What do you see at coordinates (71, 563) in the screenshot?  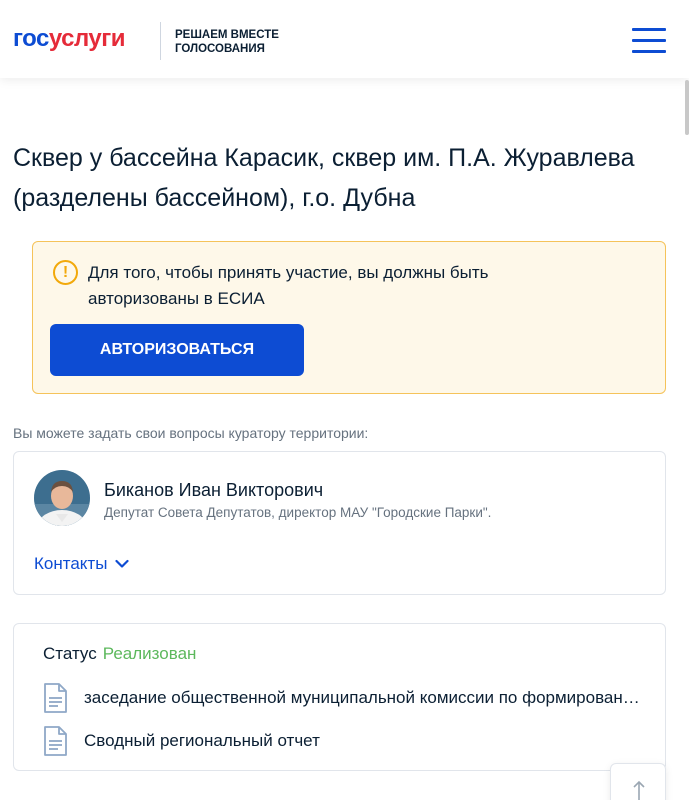 I see `contacts-label: Контакты` at bounding box center [71, 563].